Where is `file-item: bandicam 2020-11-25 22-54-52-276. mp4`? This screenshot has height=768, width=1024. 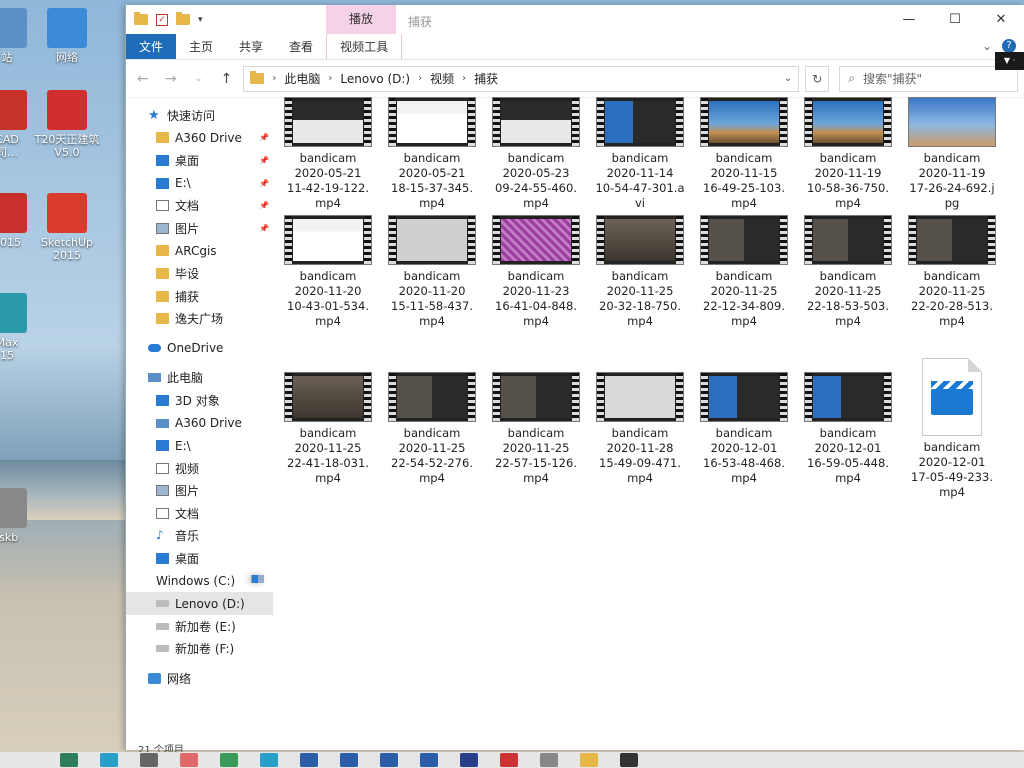 file-item: bandicam 2020-11-25 22-54-52-276. mp4 is located at coordinates (432, 429).